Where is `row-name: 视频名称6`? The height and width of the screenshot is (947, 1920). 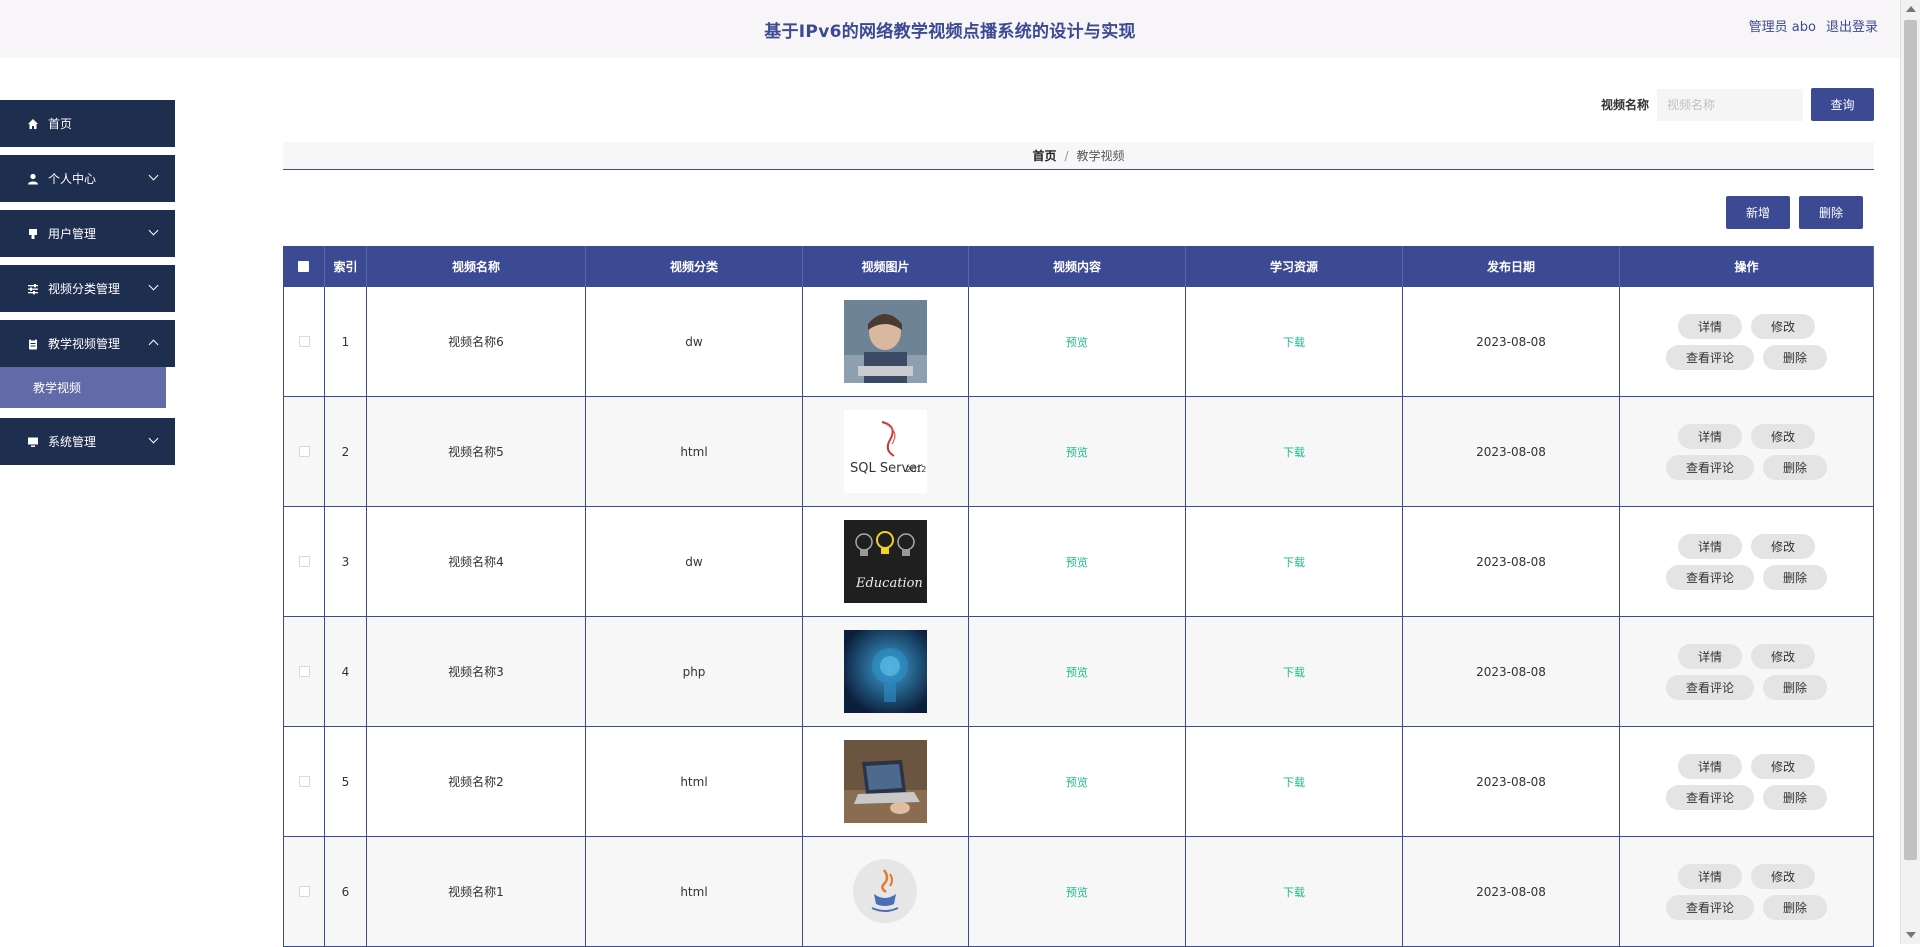
row-name: 视频名称6 is located at coordinates (476, 341).